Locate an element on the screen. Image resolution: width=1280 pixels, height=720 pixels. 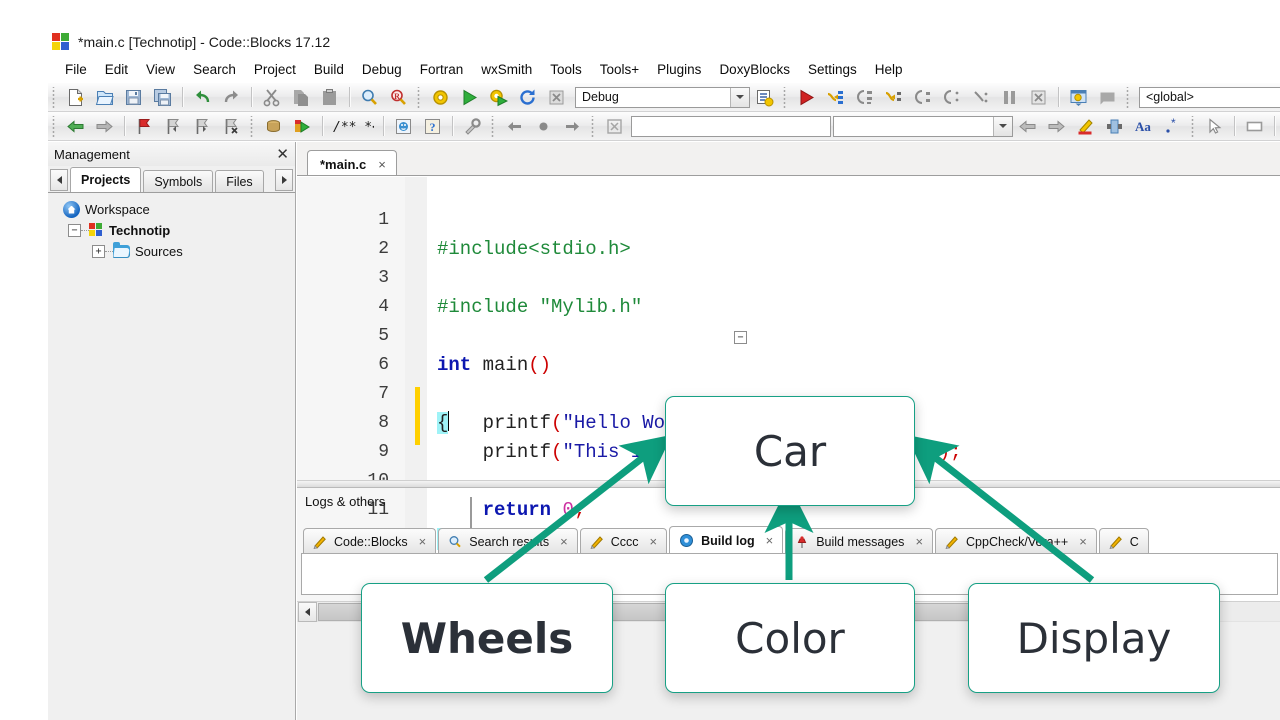
next-bookmark-icon is located at coordinates (202, 126).